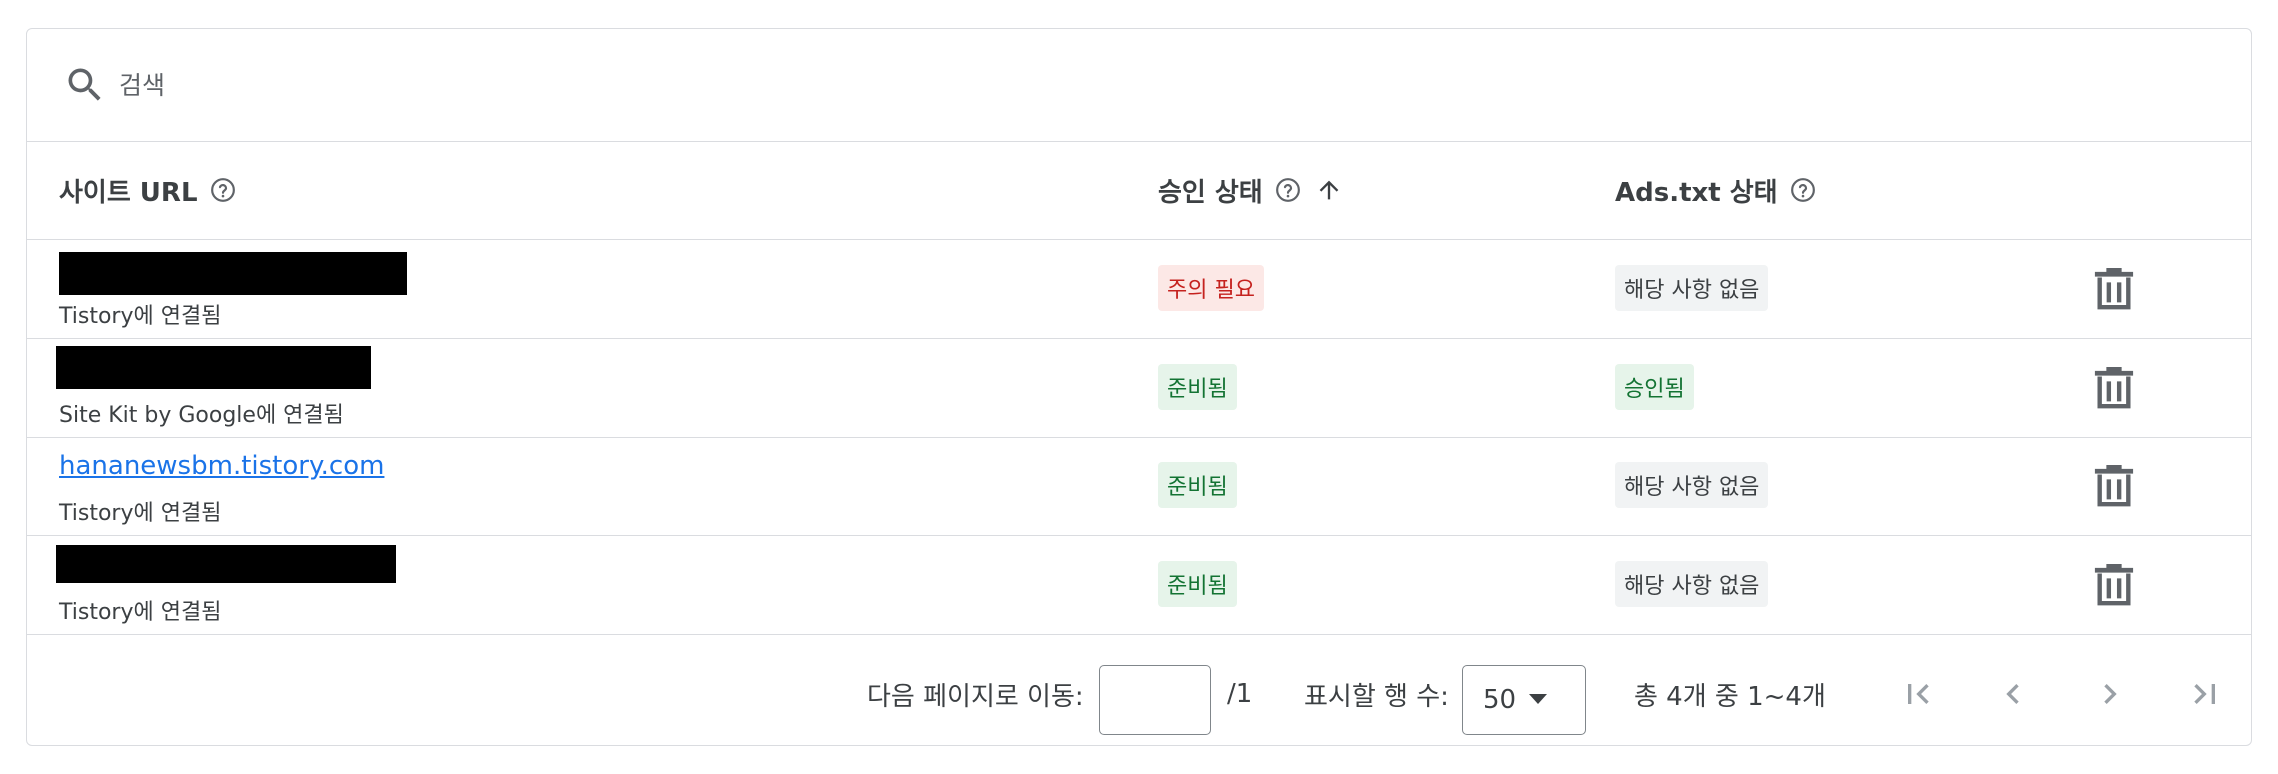  Describe the element at coordinates (1329, 190) in the screenshot. I see `sort-ascending-icon` at that location.